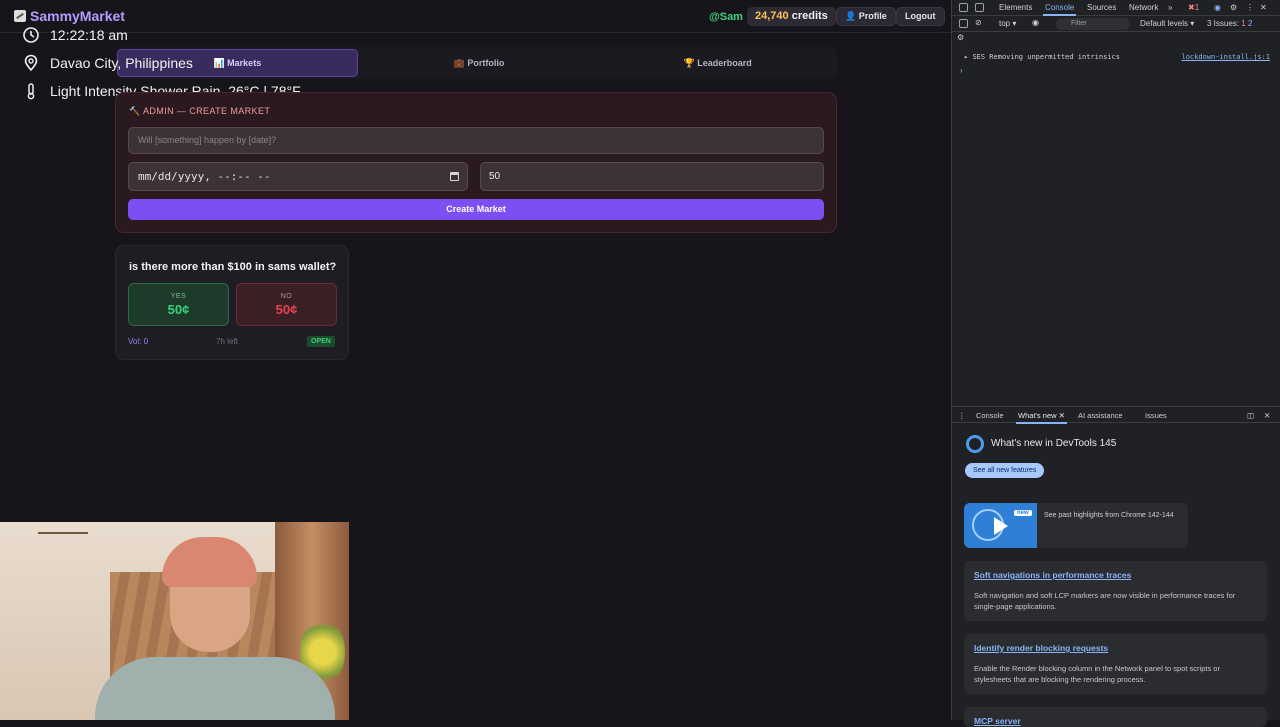  What do you see at coordinates (1263, 7) in the screenshot?
I see `close-devtools-icon: ✕` at bounding box center [1263, 7].